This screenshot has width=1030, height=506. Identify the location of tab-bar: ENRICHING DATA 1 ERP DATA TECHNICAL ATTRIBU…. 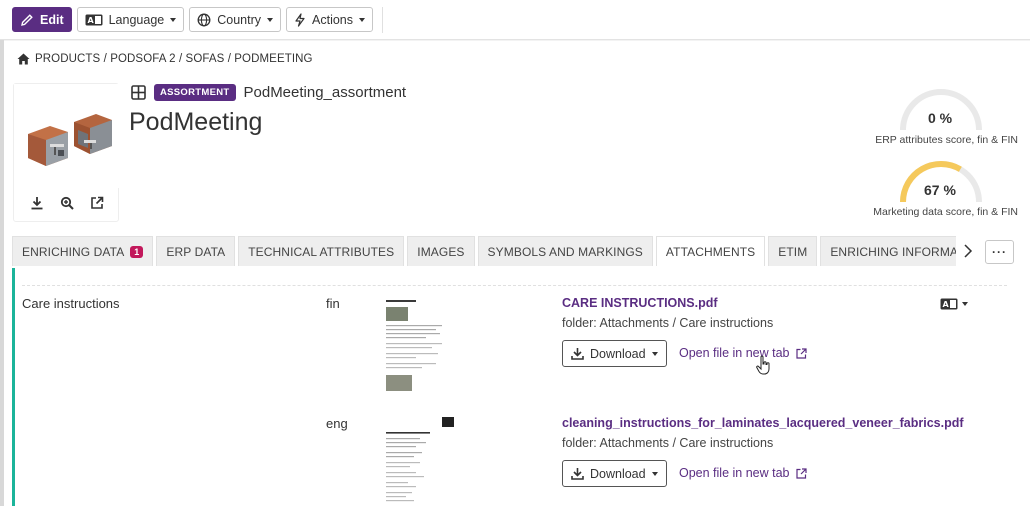
(484, 251).